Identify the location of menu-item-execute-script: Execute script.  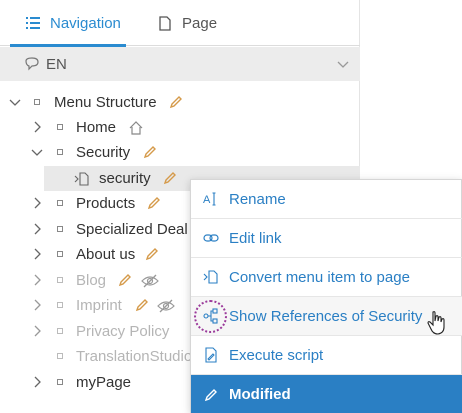
(326, 355).